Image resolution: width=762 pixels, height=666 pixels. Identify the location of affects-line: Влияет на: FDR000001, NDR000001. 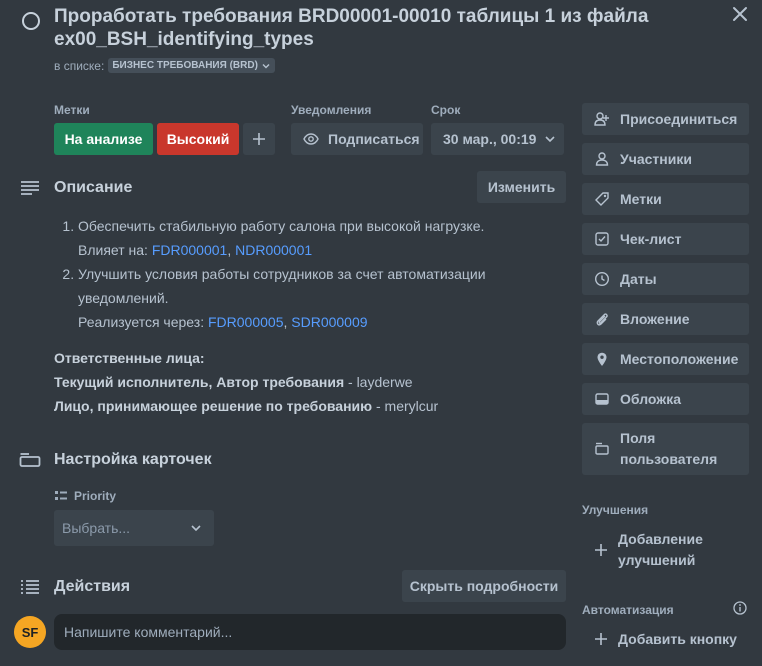
(301, 250).